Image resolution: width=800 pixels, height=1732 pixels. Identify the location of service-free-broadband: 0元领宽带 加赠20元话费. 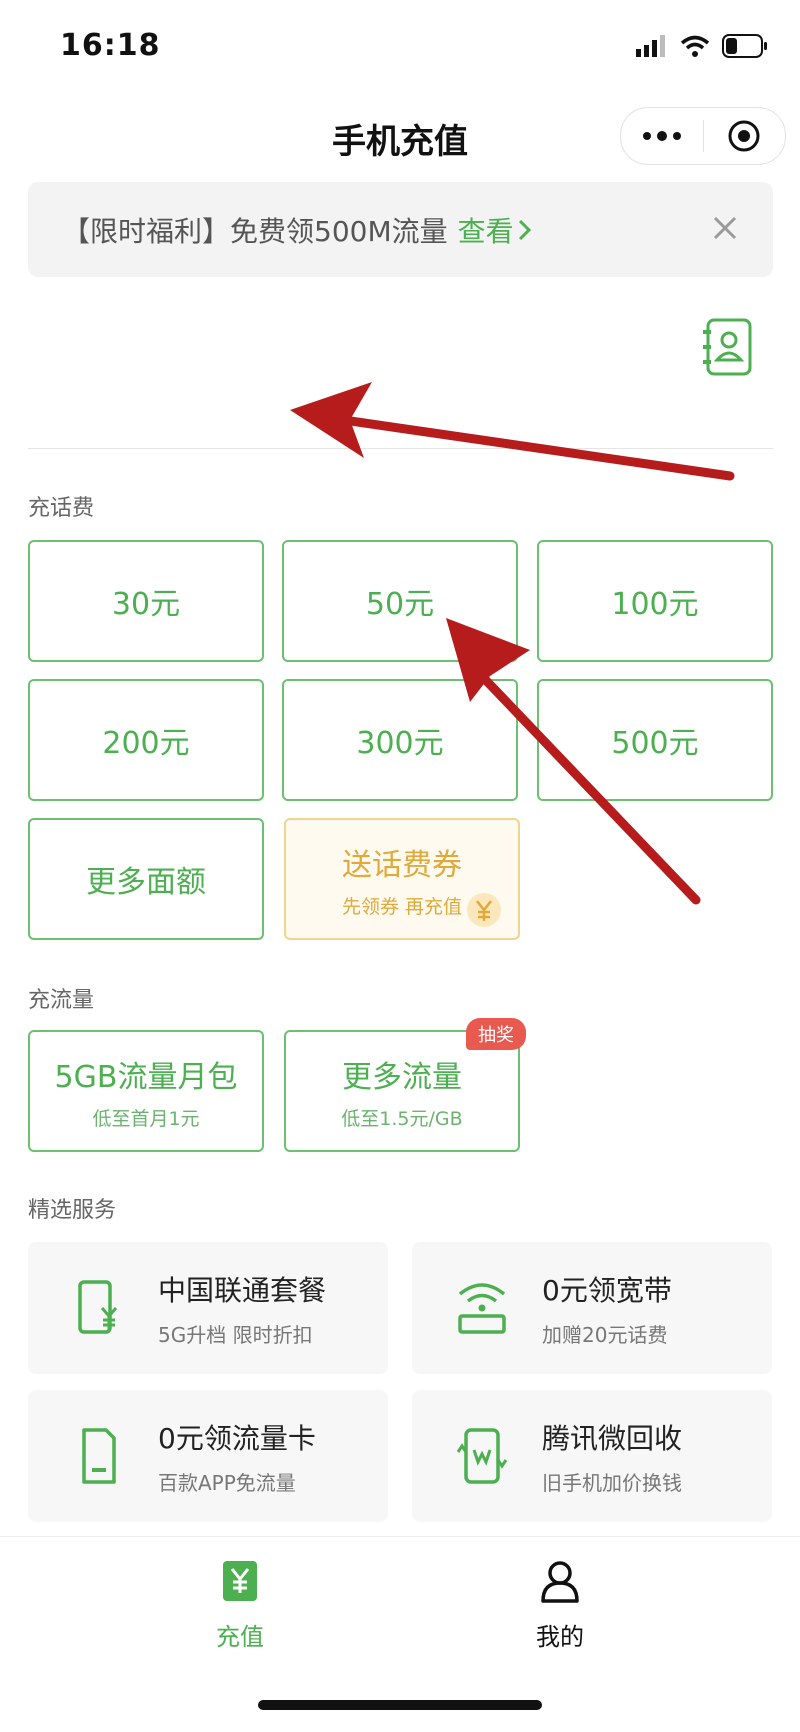
(592, 1308).